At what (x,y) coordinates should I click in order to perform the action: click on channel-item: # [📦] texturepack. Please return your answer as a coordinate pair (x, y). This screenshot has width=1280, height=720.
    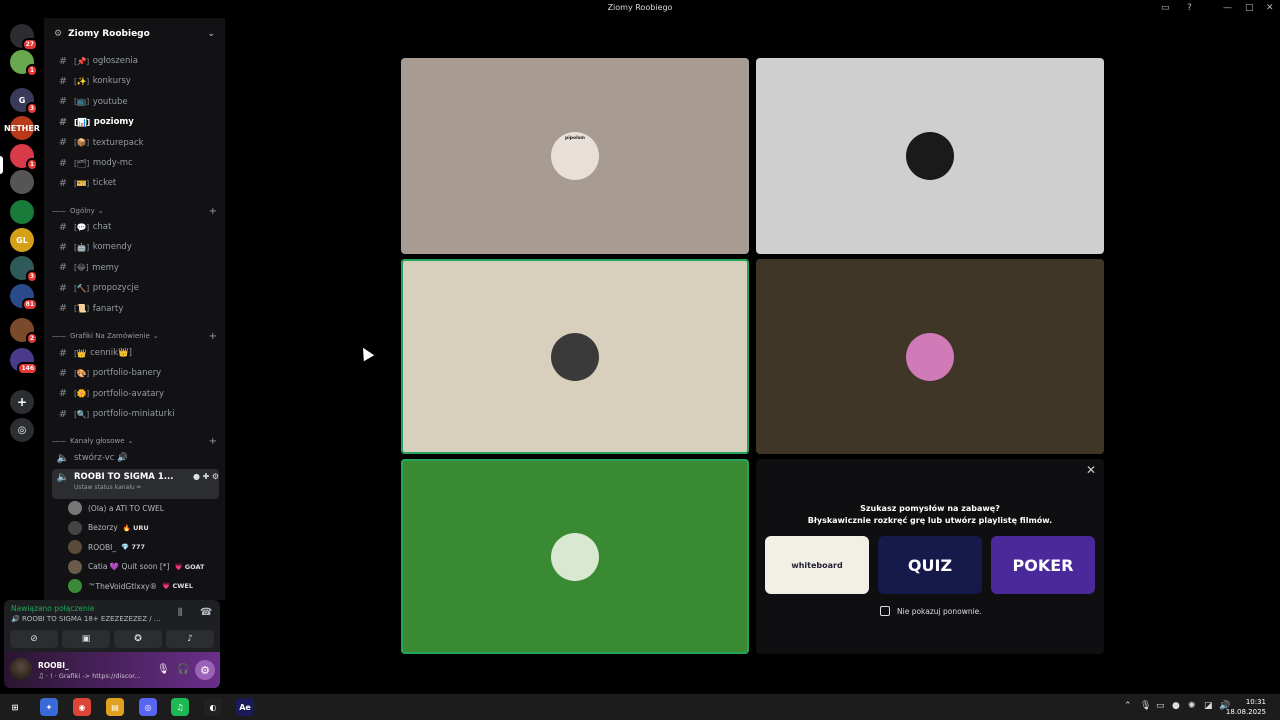
    Looking at the image, I should click on (135, 143).